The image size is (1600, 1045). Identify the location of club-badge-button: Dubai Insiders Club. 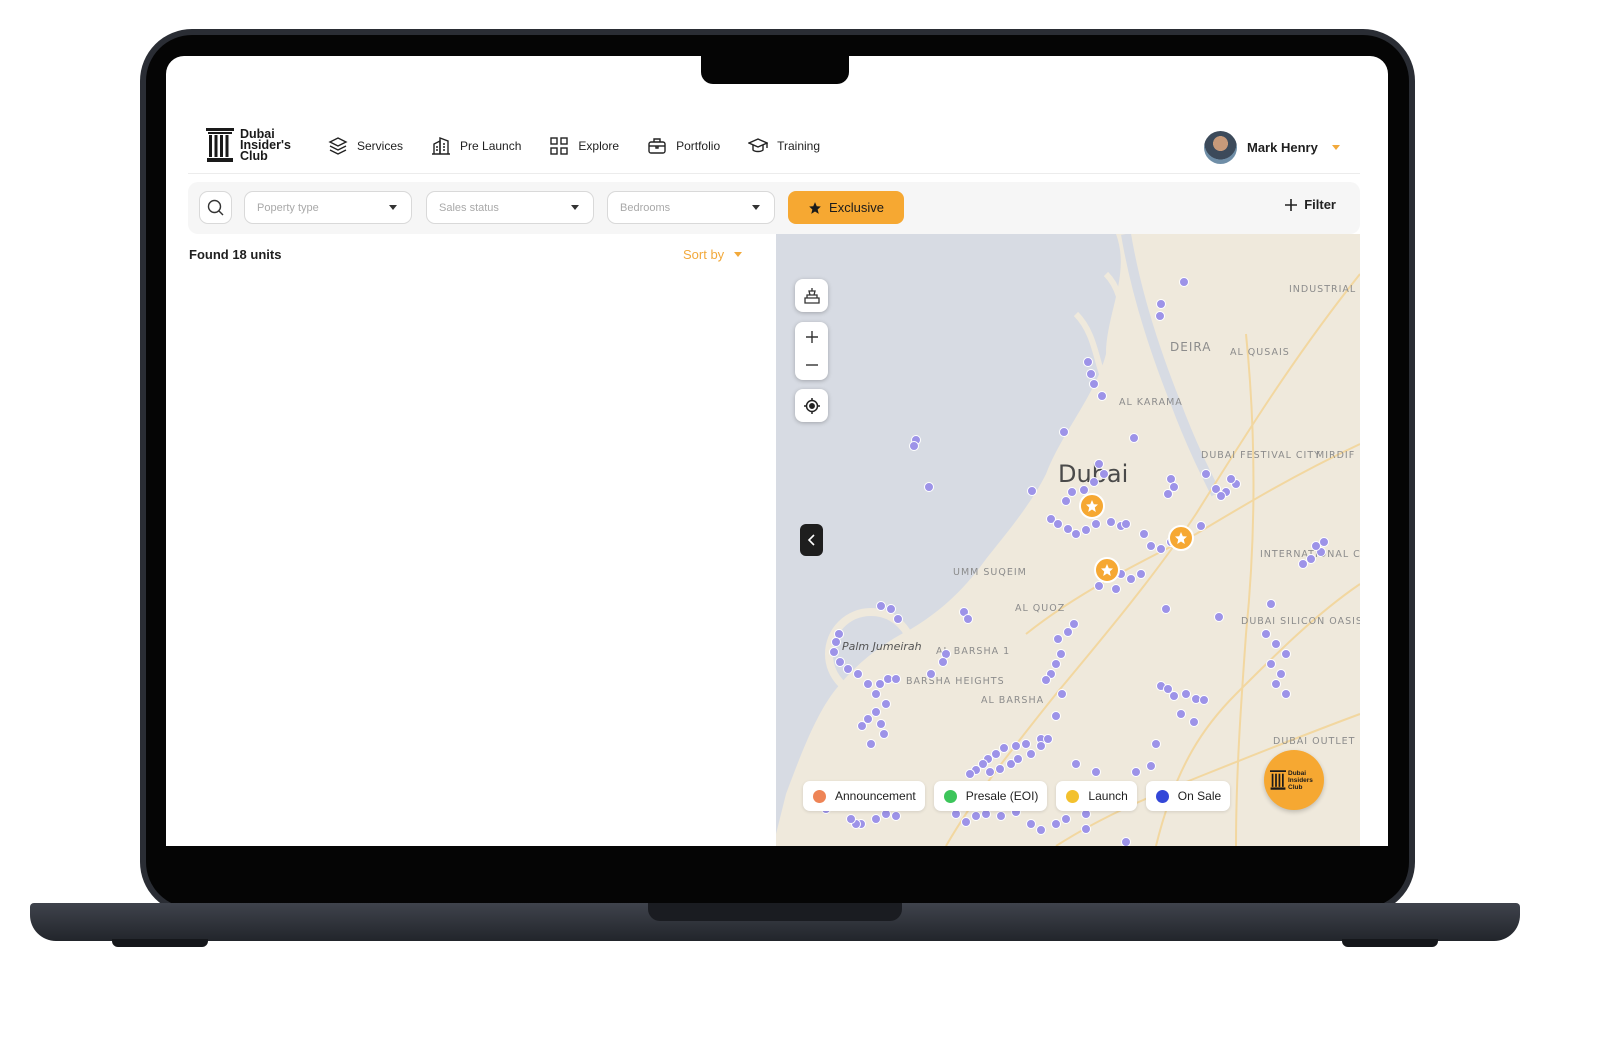
(1294, 780).